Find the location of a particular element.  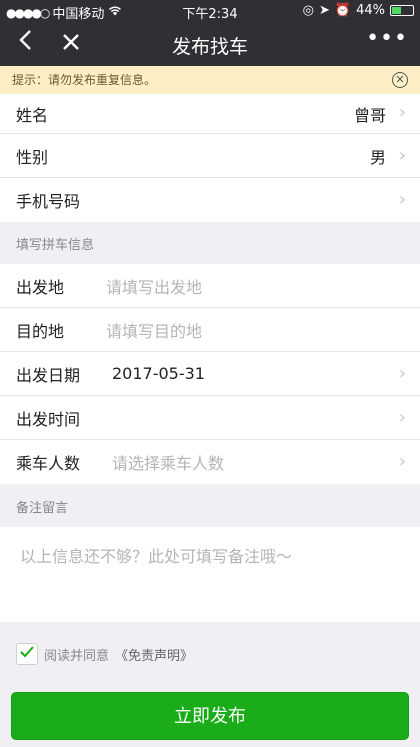

date-label: 出发日期 is located at coordinates (48, 375).